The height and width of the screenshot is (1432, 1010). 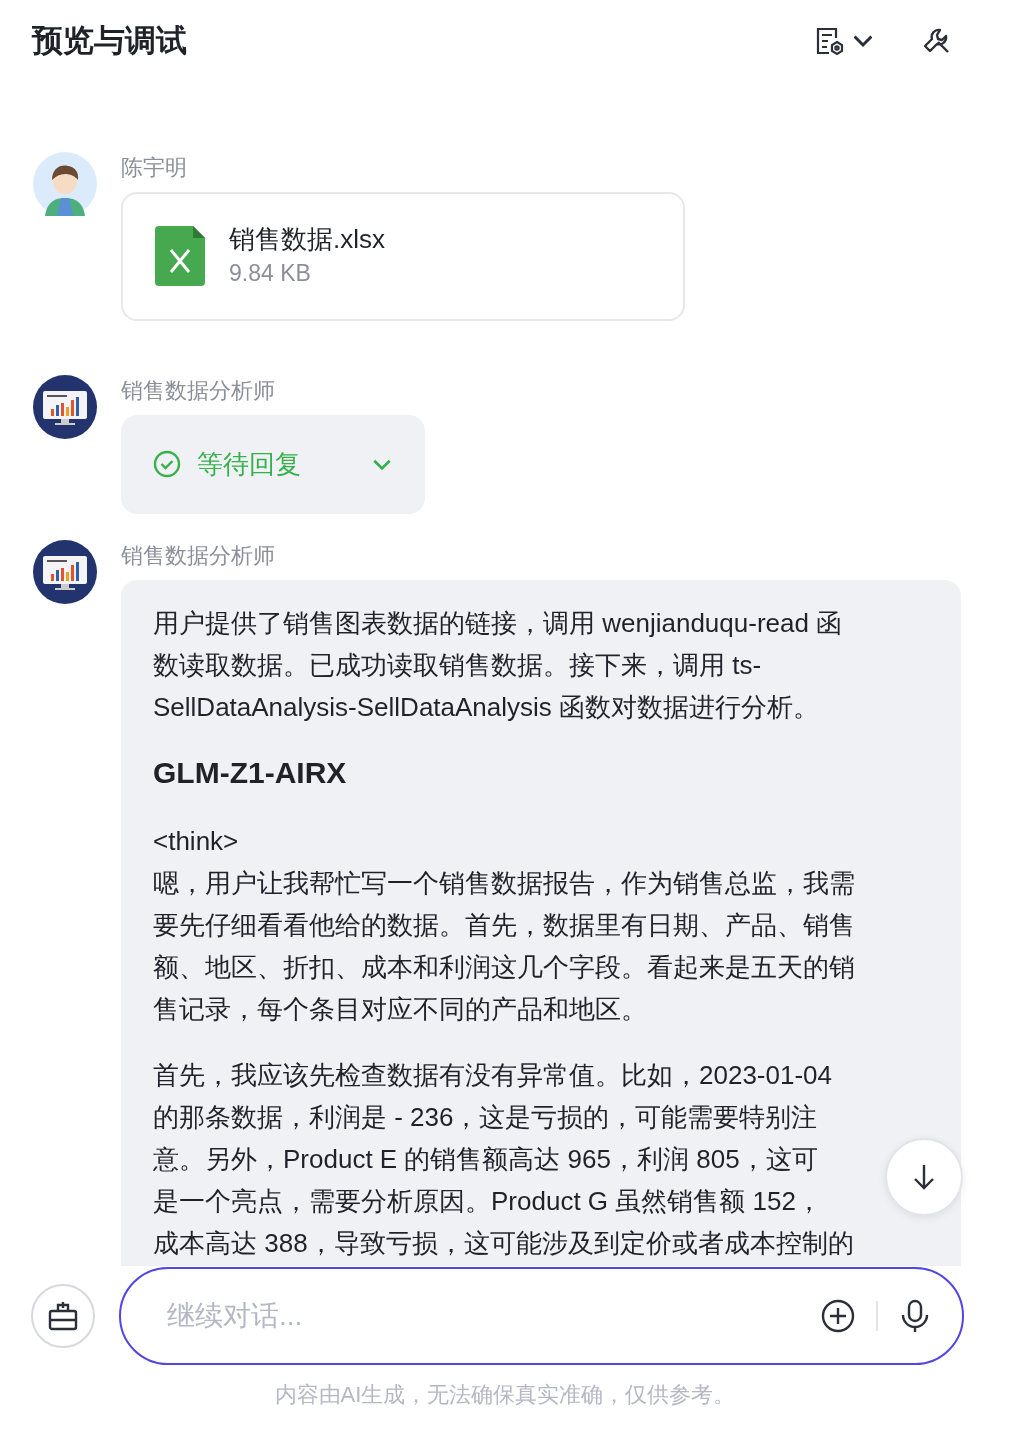 What do you see at coordinates (505, 1395) in the screenshot?
I see `disclaimer-text: 内容由AI生成，无法确保真实准确，仅供参考。` at bounding box center [505, 1395].